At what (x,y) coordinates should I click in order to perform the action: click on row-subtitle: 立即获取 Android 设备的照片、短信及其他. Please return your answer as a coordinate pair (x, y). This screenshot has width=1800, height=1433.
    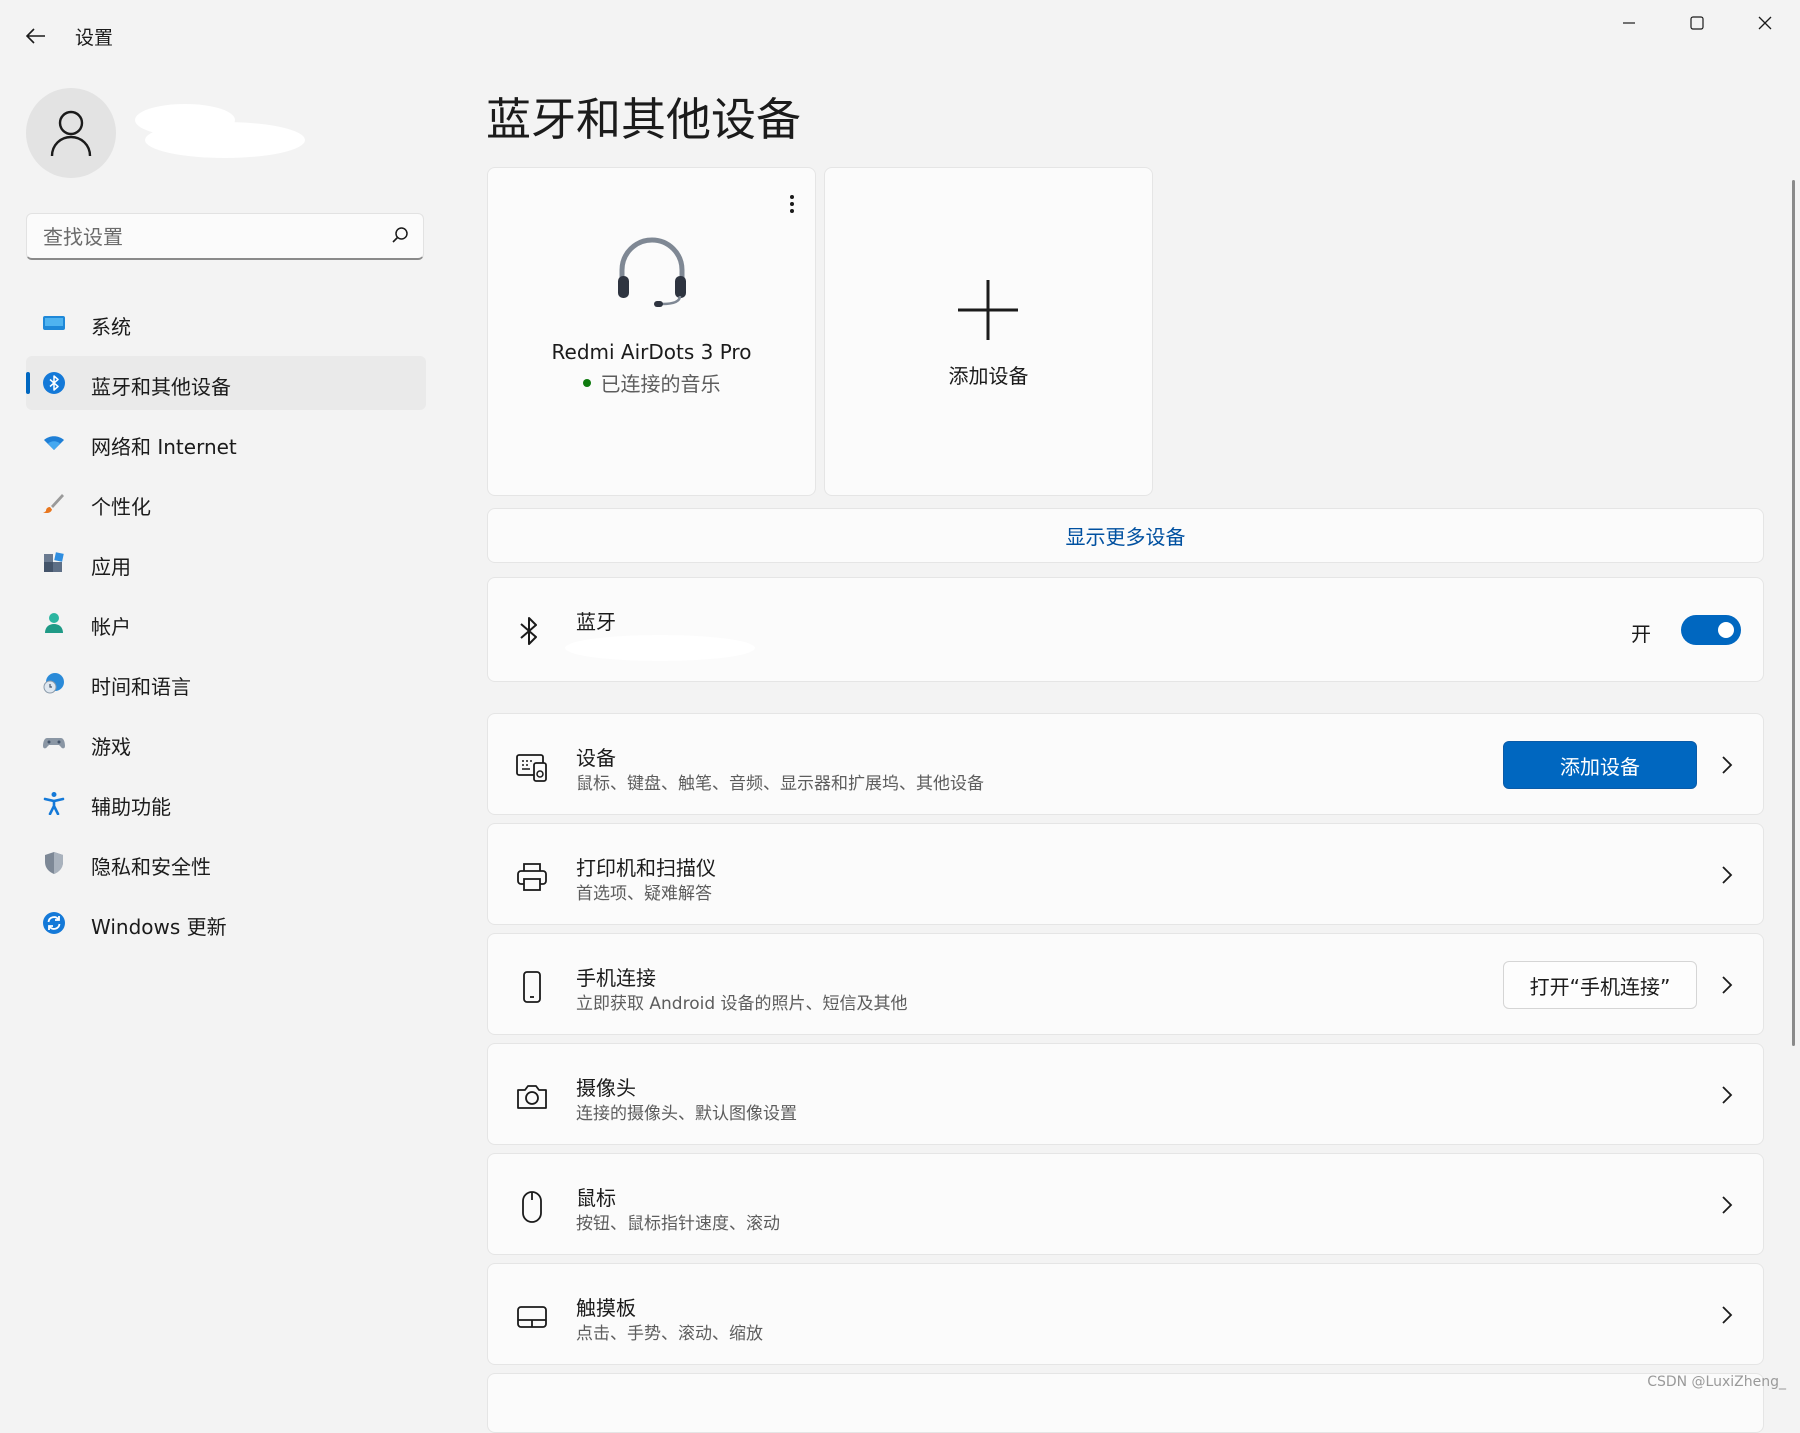
    Looking at the image, I should click on (742, 1004).